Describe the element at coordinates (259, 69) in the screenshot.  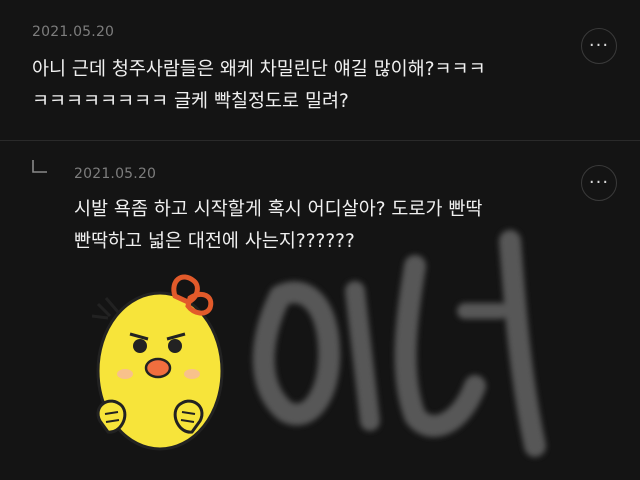
I see `comment-text-line-1: 아니 근데 청주사람들은 왜케 차밀린단 얘길 많이해?ㅋㅋㅋ` at that location.